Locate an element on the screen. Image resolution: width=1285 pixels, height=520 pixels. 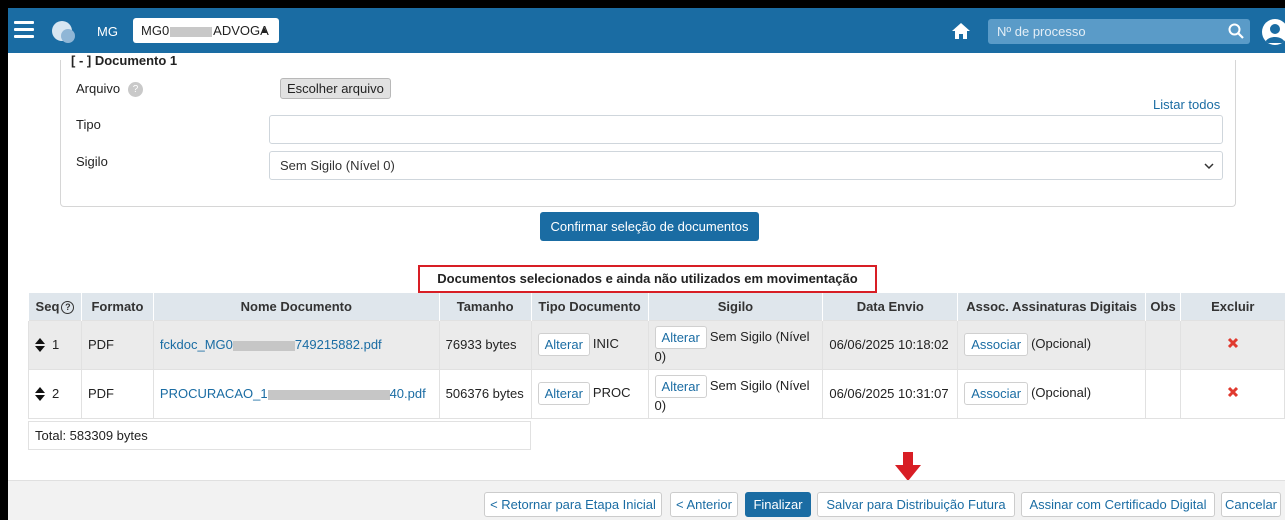
tamanho-cell: 76933 bytes is located at coordinates (485, 344).